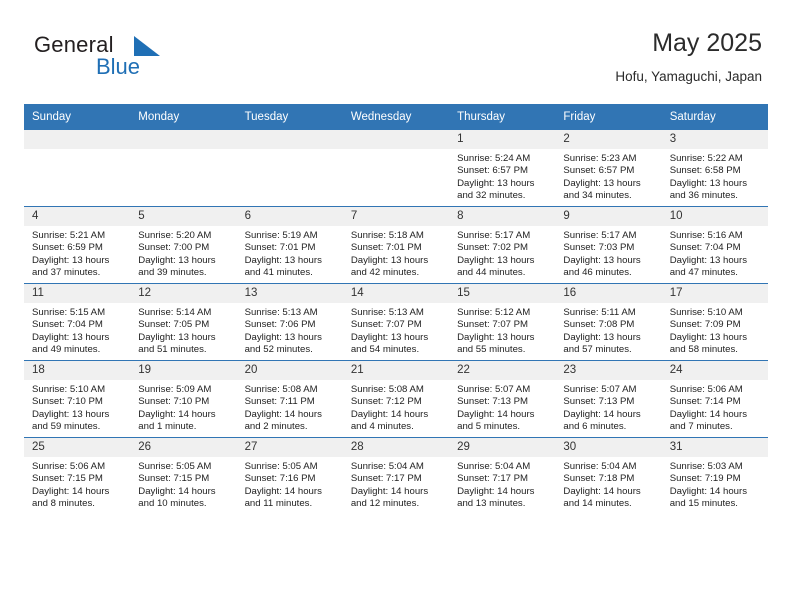 This screenshot has height=612, width=792. I want to click on sunset-time: Sunset: 7:07 PM, so click(386, 325).